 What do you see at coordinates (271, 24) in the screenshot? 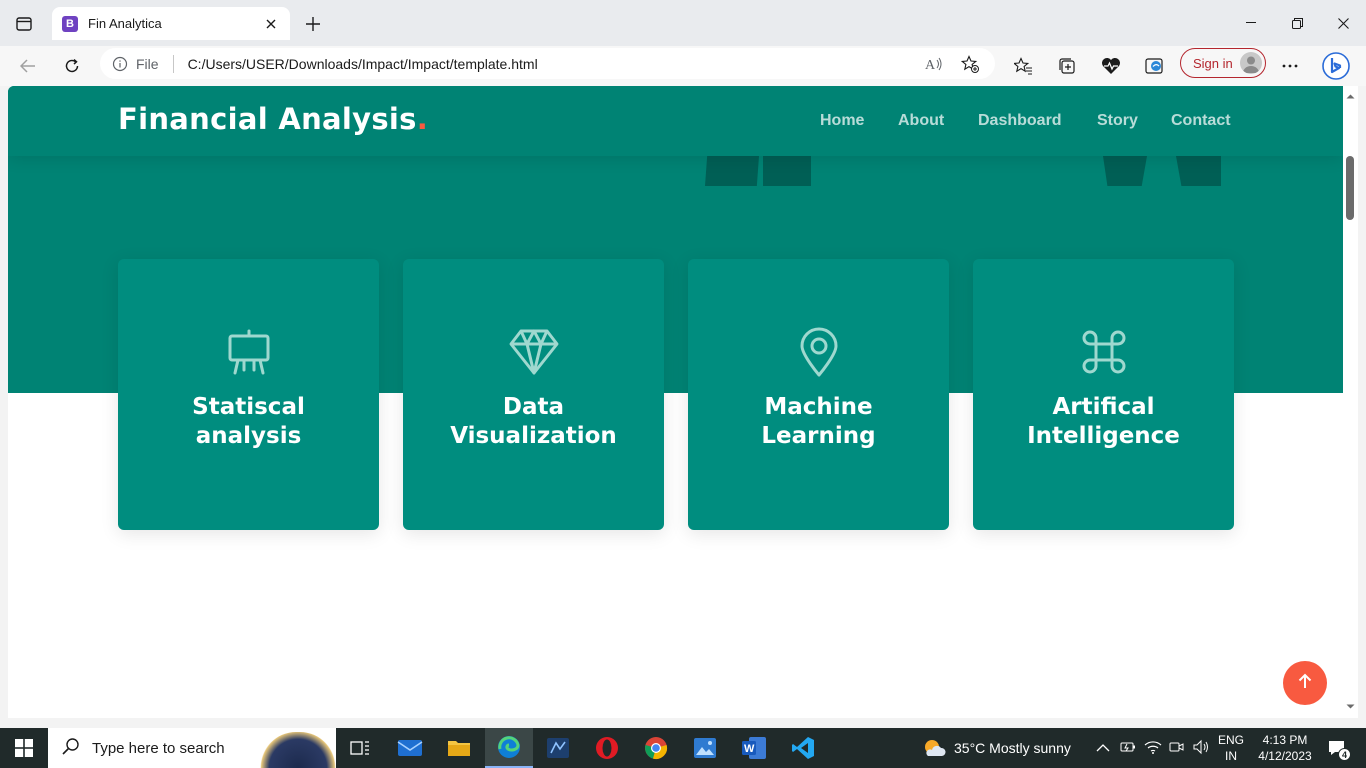
I see `tab-close-icon` at bounding box center [271, 24].